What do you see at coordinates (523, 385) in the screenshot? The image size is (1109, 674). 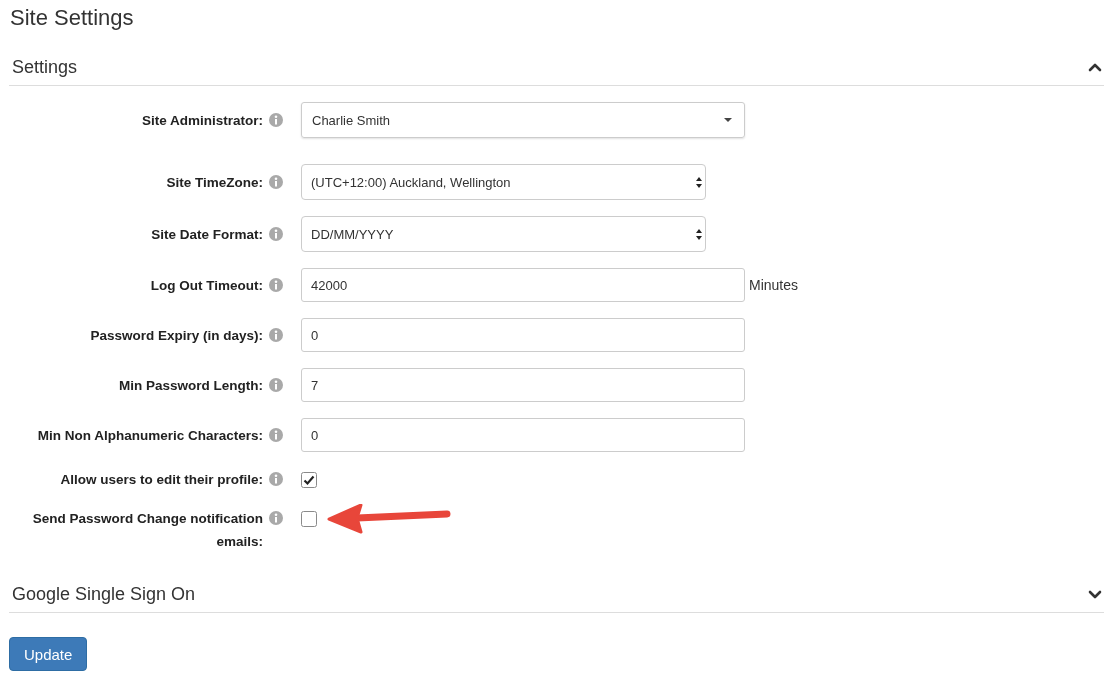 I see `input-field: 7` at bounding box center [523, 385].